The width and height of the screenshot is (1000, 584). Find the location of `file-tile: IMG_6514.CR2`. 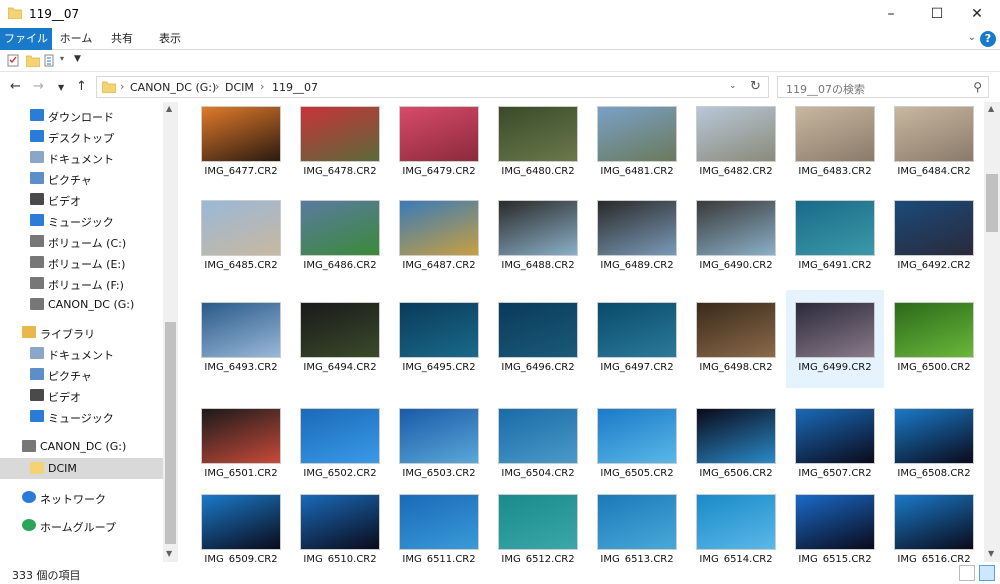

file-tile: IMG_6514.CR2 is located at coordinates (736, 522).